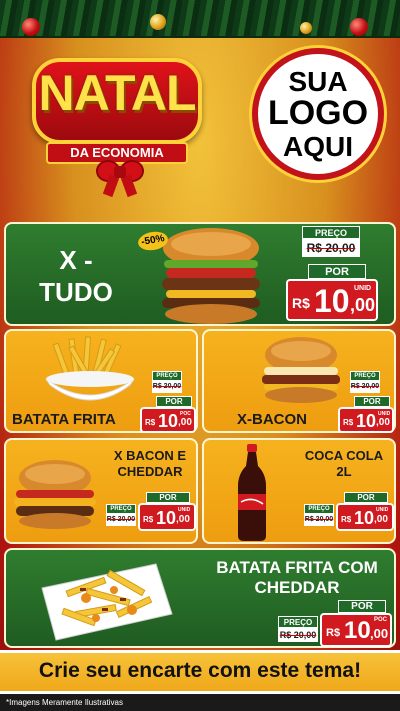 The width and height of the screenshot is (400, 711). Describe the element at coordinates (344, 463) in the screenshot. I see `product-name: COCA COLA 2L` at that location.